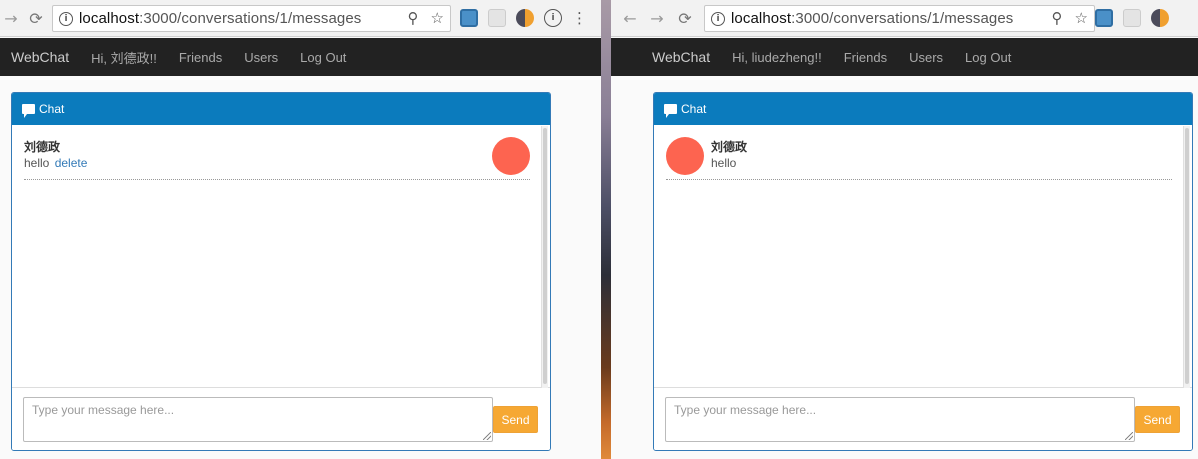 The width and height of the screenshot is (1198, 459). Describe the element at coordinates (777, 57) in the screenshot. I see `greeting-link: Hi, liudezheng!!` at that location.